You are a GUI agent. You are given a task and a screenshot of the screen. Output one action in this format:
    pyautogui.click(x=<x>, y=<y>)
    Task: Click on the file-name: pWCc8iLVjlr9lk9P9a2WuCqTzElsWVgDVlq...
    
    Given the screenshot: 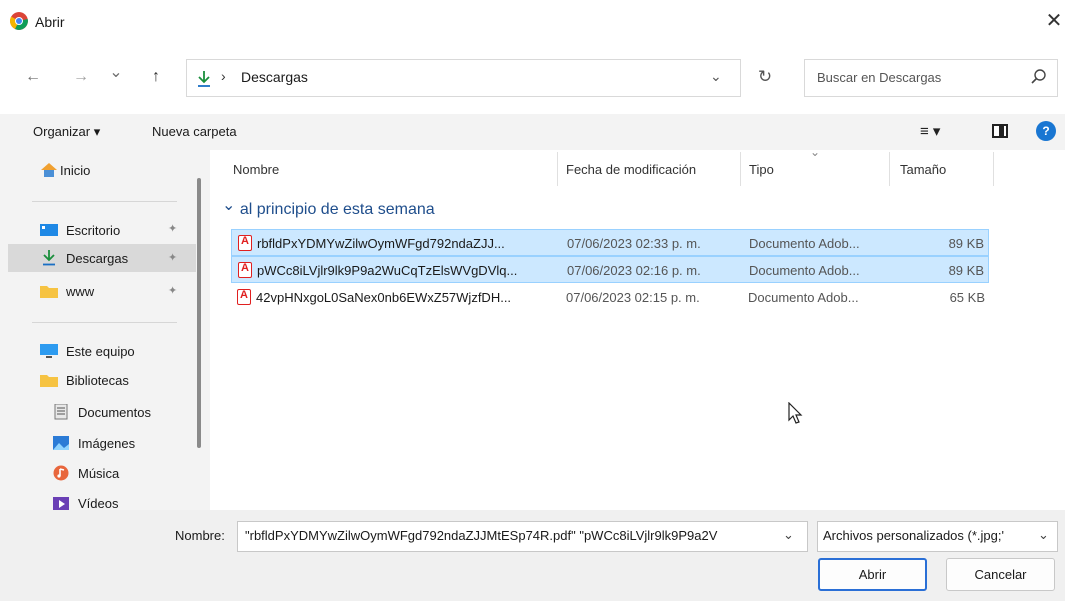 What is the action you would take?
    pyautogui.click(x=387, y=270)
    